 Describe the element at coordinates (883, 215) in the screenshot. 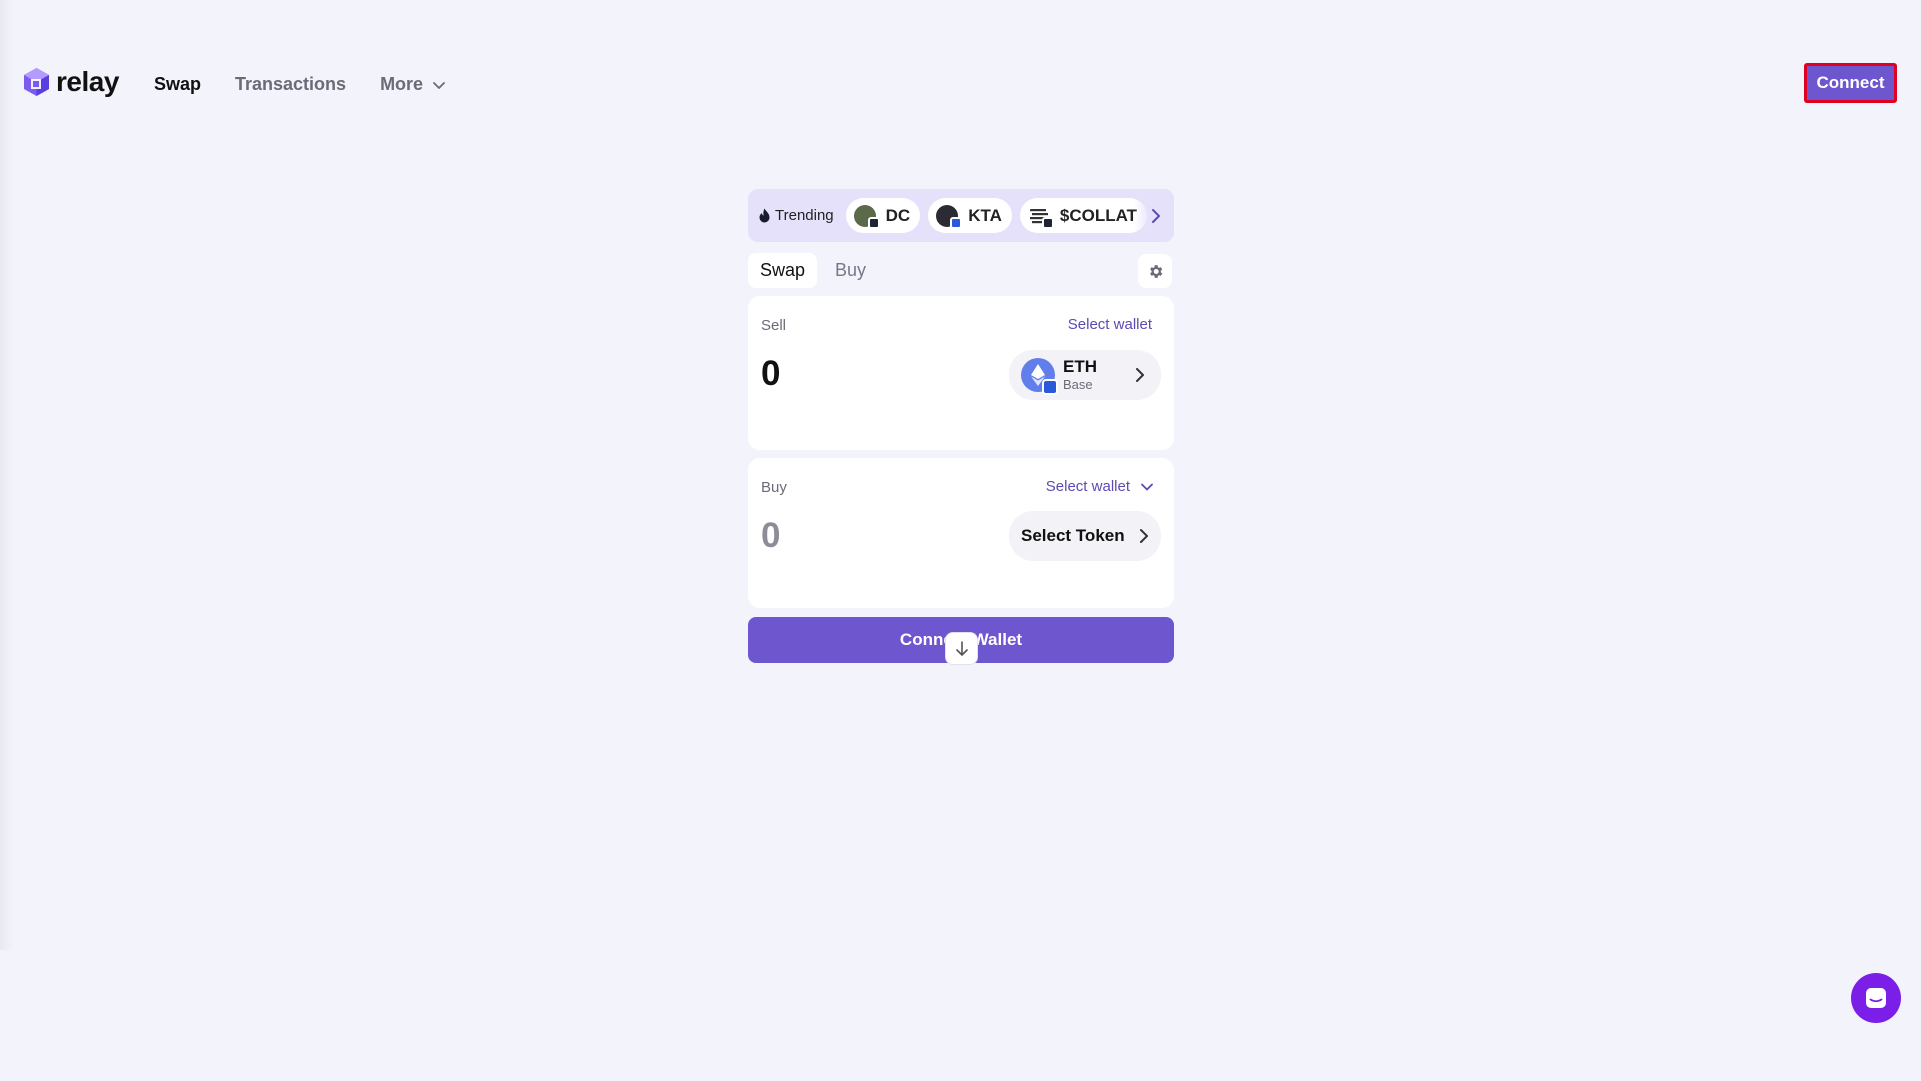

I see `trending-token-dc: DC` at that location.